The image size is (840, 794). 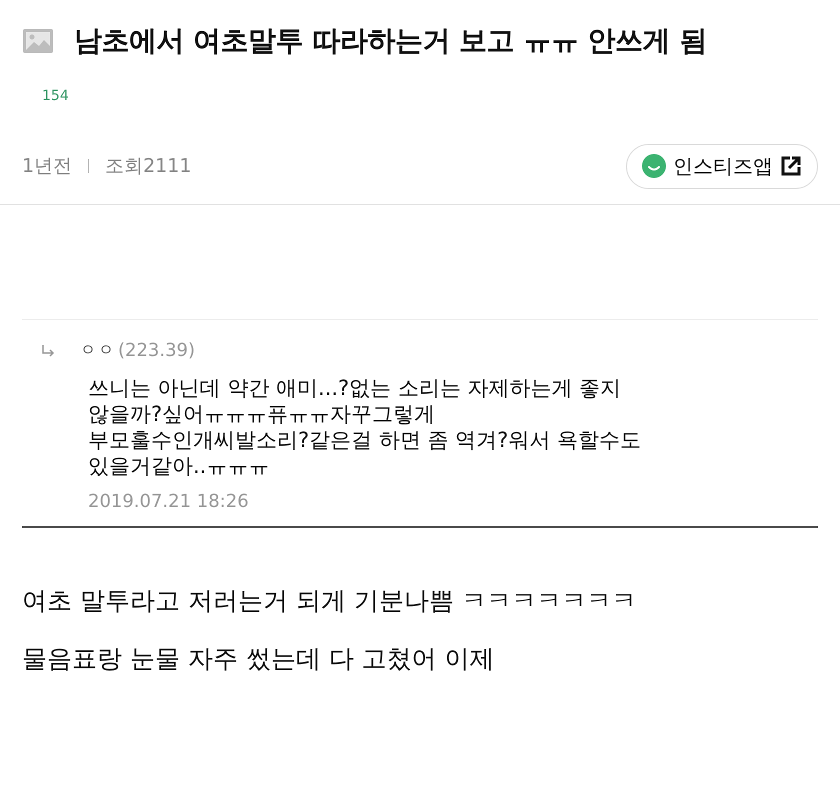 I want to click on comment-date: 2019.07.21 18:26, so click(x=169, y=501).